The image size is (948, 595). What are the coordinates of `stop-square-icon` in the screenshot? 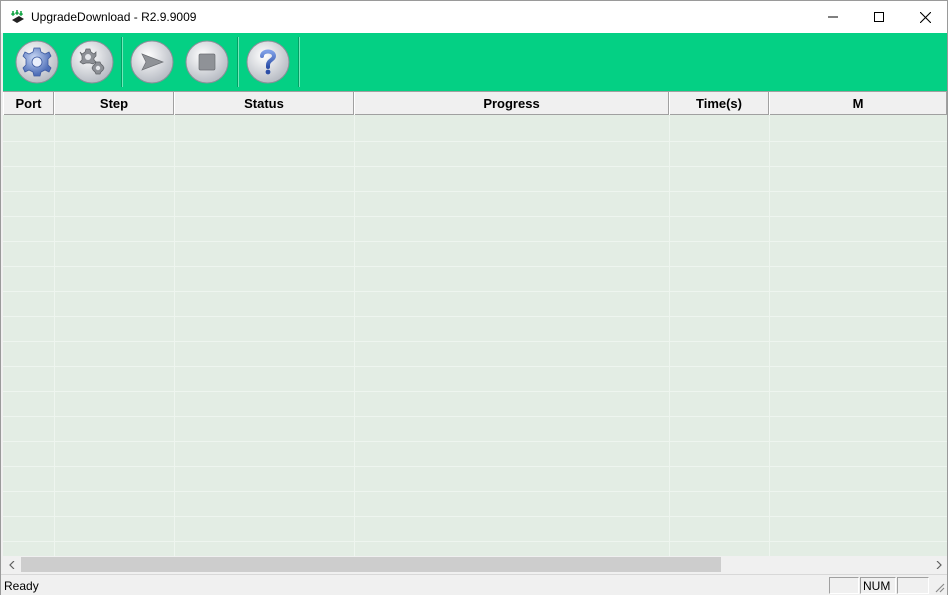 It's located at (207, 62).